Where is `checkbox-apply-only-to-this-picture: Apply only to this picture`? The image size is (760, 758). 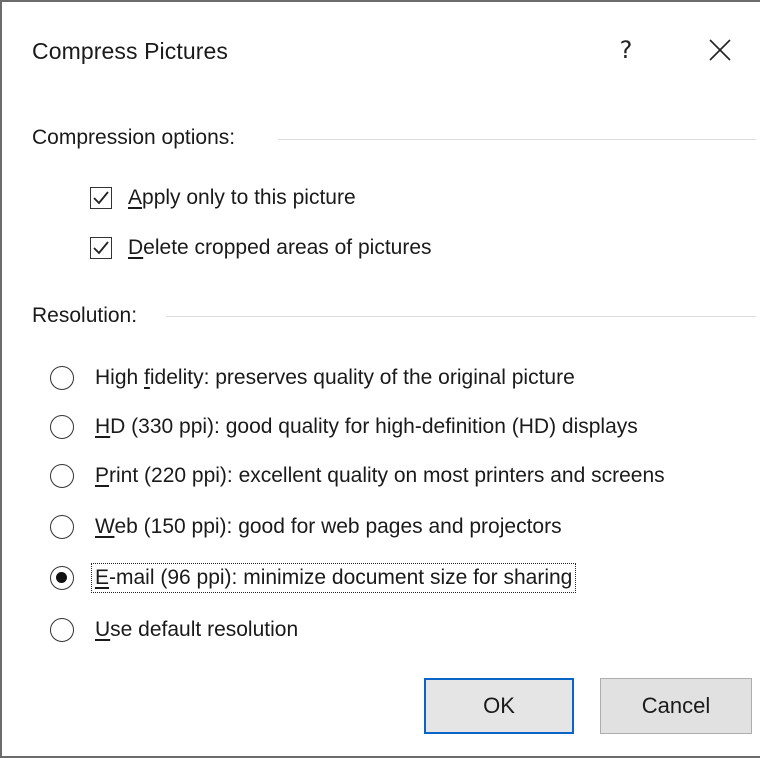 checkbox-apply-only-to-this-picture: Apply only to this picture is located at coordinates (223, 198).